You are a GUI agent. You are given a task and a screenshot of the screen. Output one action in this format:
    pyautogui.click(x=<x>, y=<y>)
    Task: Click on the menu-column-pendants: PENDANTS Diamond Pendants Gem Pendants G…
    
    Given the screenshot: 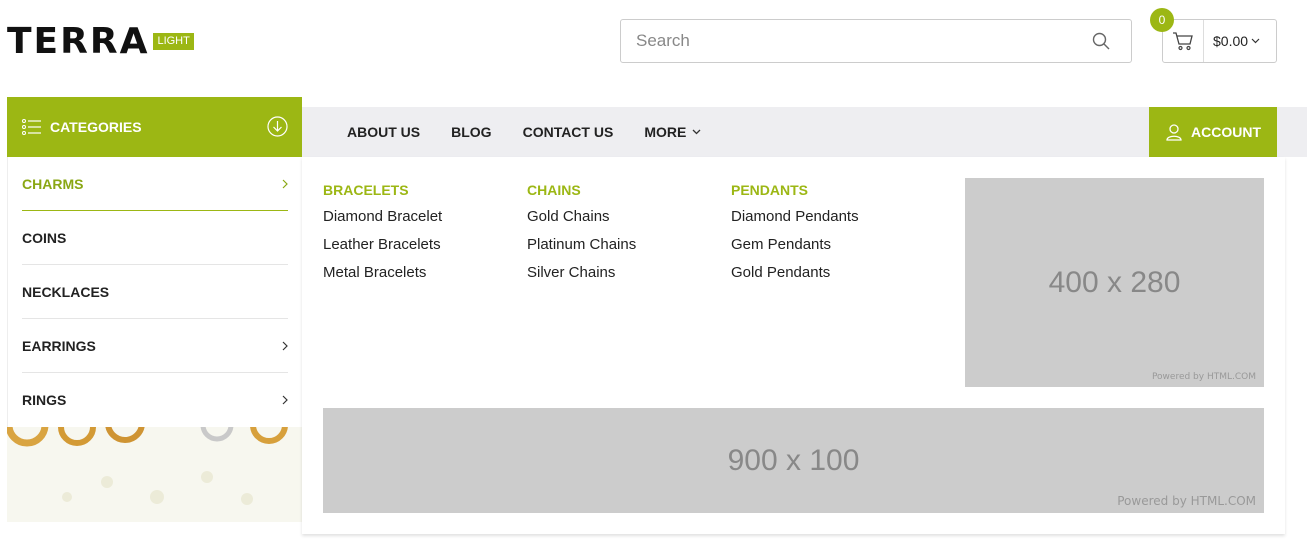 What is the action you would take?
    pyautogui.click(x=795, y=236)
    